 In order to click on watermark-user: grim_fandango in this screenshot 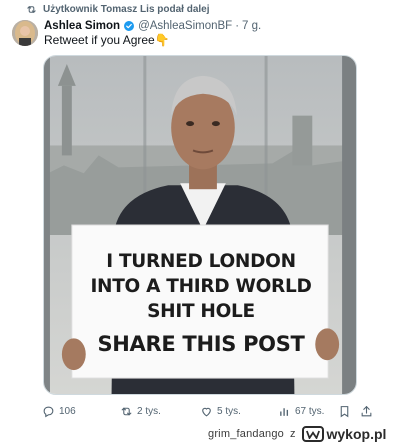, I will do `click(246, 434)`.